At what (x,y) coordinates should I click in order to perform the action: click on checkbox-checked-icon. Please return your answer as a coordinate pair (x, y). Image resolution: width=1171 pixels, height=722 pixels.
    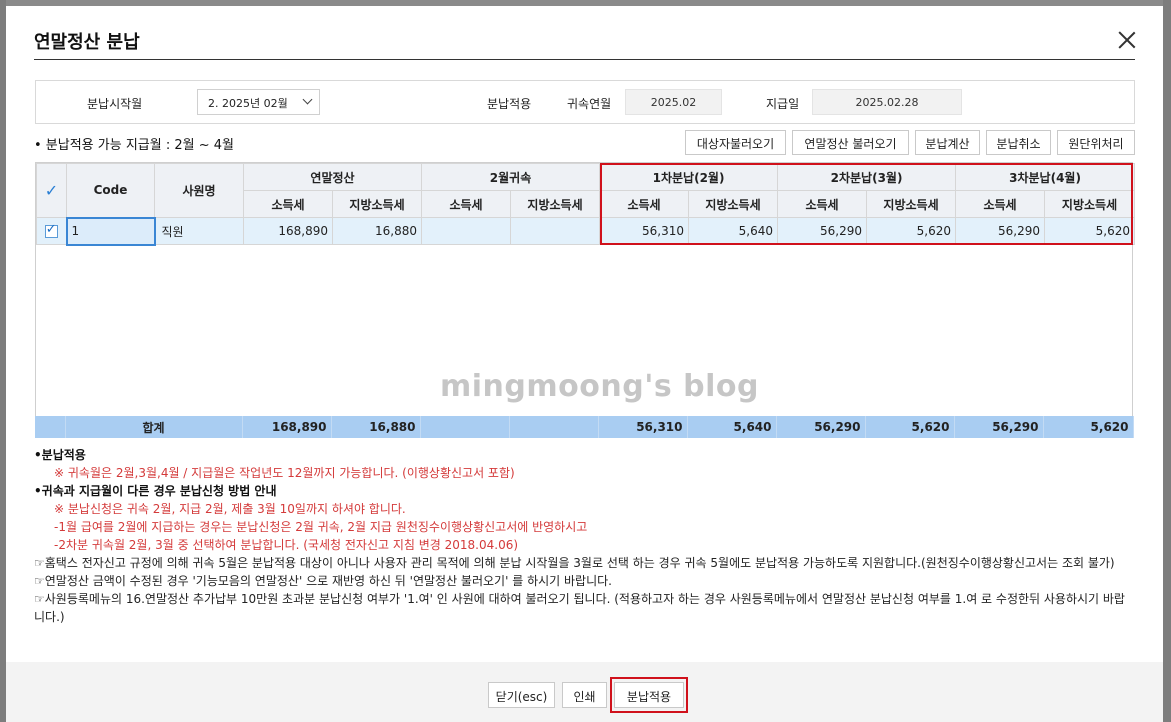
    Looking at the image, I should click on (51, 230).